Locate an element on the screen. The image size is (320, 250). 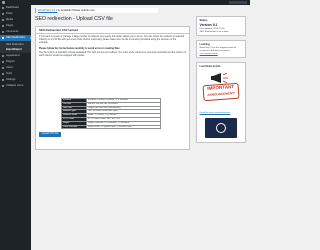
submenu-item-import-export: Import/Export is located at coordinates (15, 49).